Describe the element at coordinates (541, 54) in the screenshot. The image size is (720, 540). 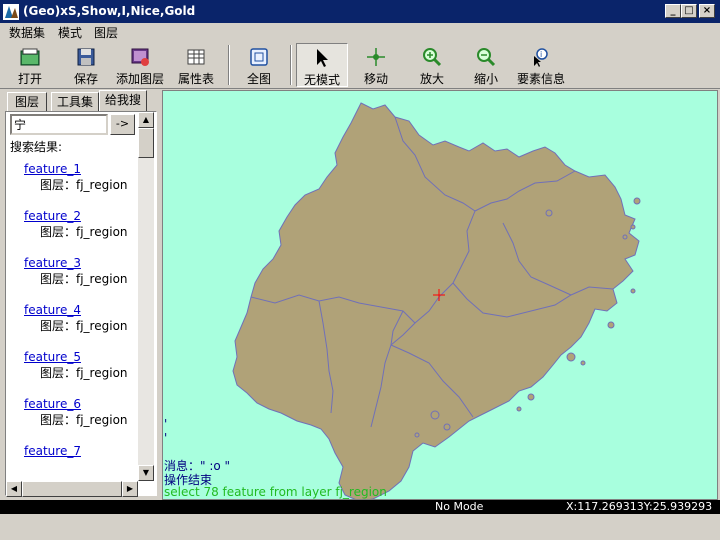
I see `svg-text: i` at that location.